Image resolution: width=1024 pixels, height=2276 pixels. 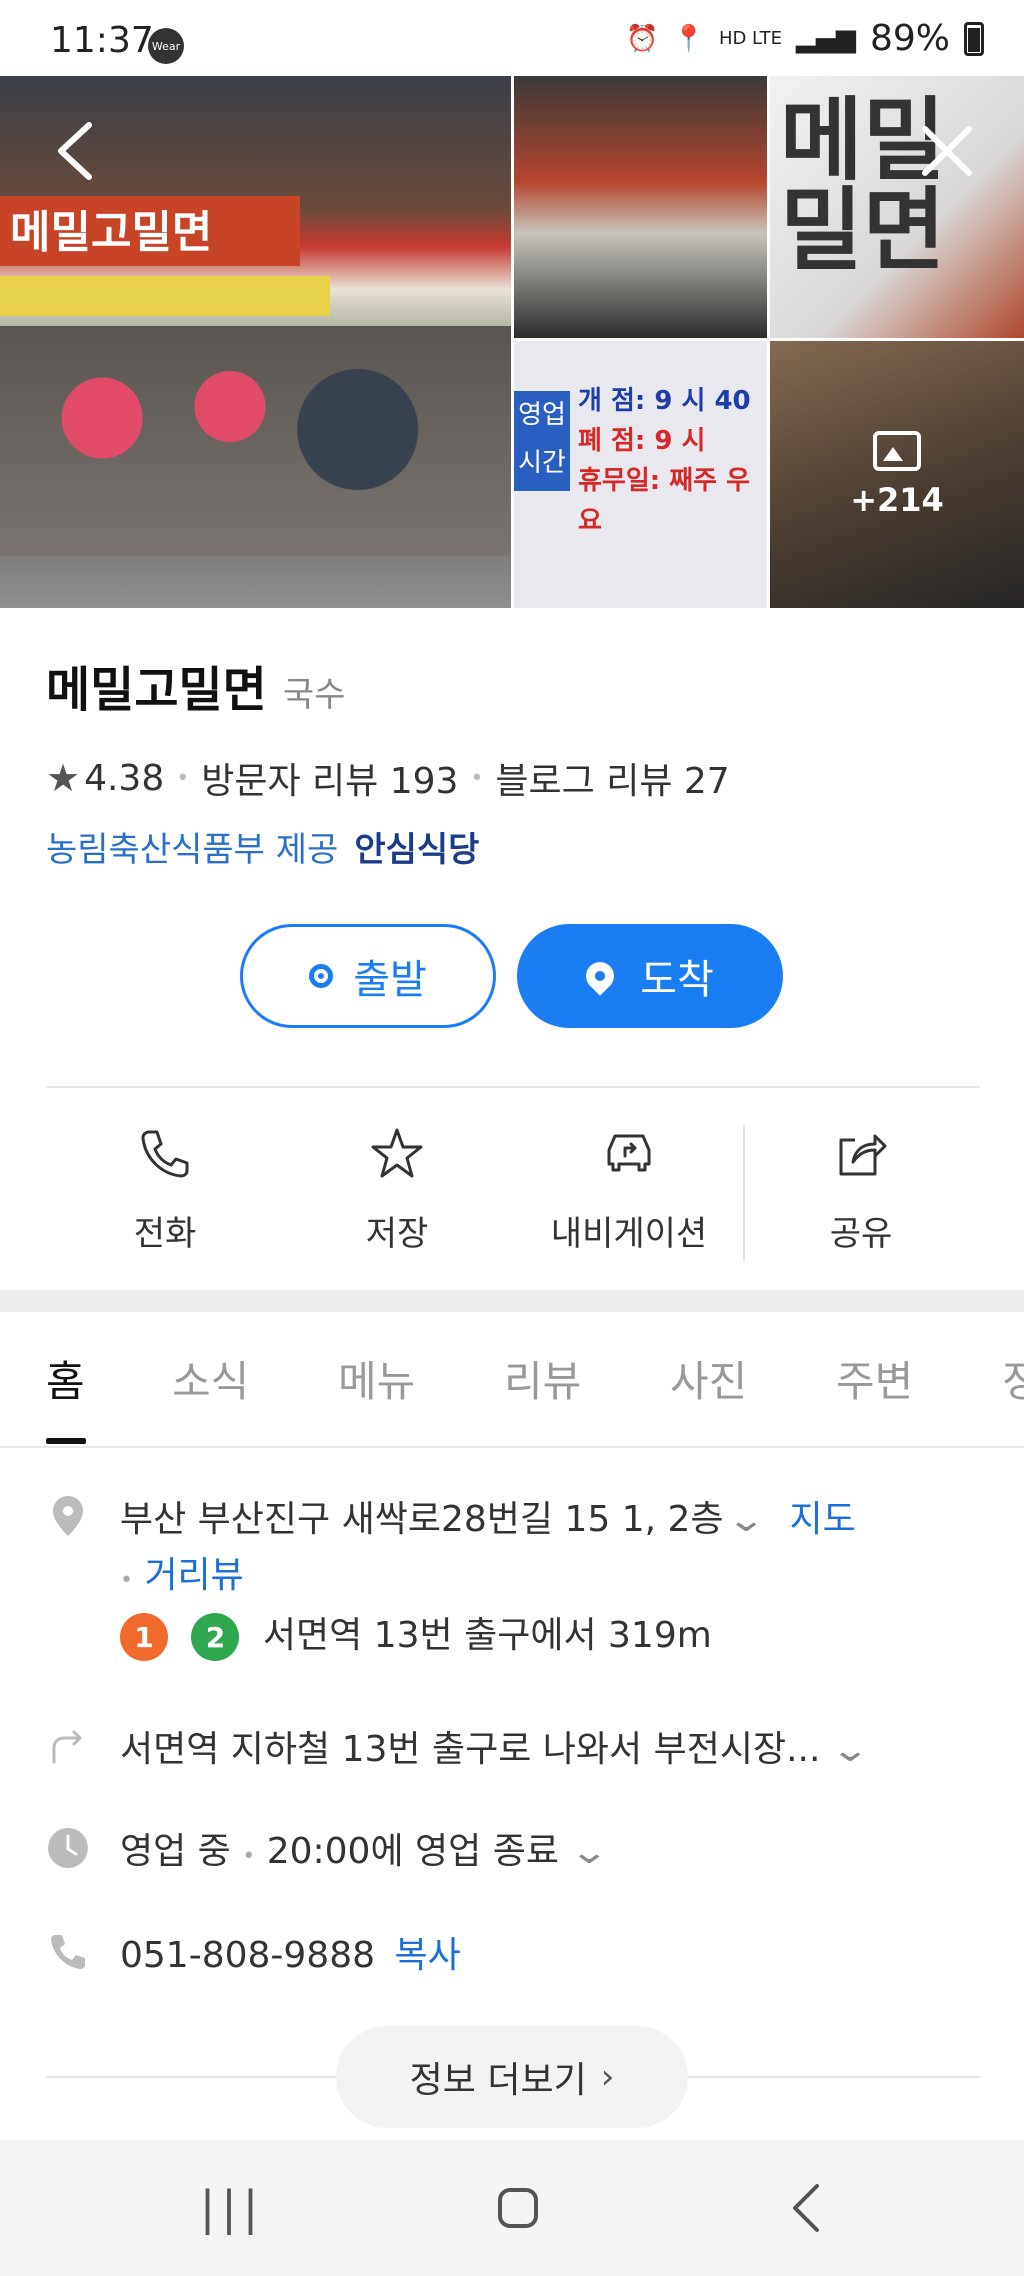 What do you see at coordinates (63, 778) in the screenshot?
I see `star-icon: ★` at bounding box center [63, 778].